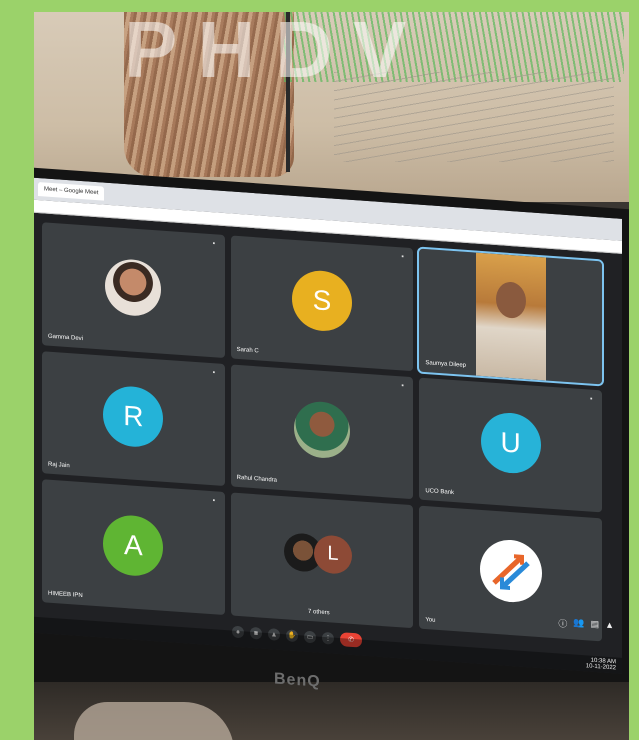  I want to click on participant-avatar: R, so click(133, 416).